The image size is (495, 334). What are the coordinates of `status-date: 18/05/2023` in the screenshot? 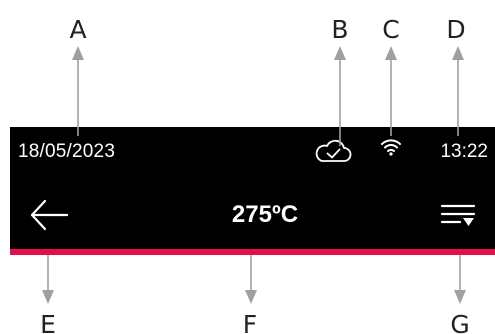 It's located at (67, 151).